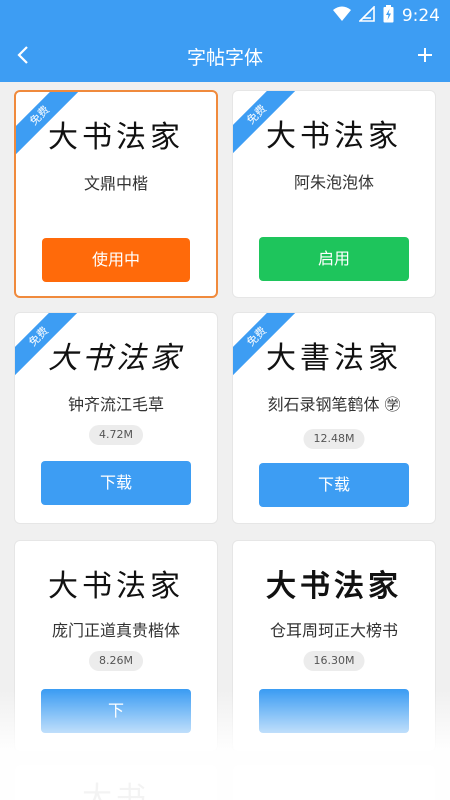 The width and height of the screenshot is (450, 800). Describe the element at coordinates (116, 418) in the screenshot. I see `font-card-zhongqi-liujiang: 免费 大书法家 钟齐流江毛草 4.72M 下载` at that location.